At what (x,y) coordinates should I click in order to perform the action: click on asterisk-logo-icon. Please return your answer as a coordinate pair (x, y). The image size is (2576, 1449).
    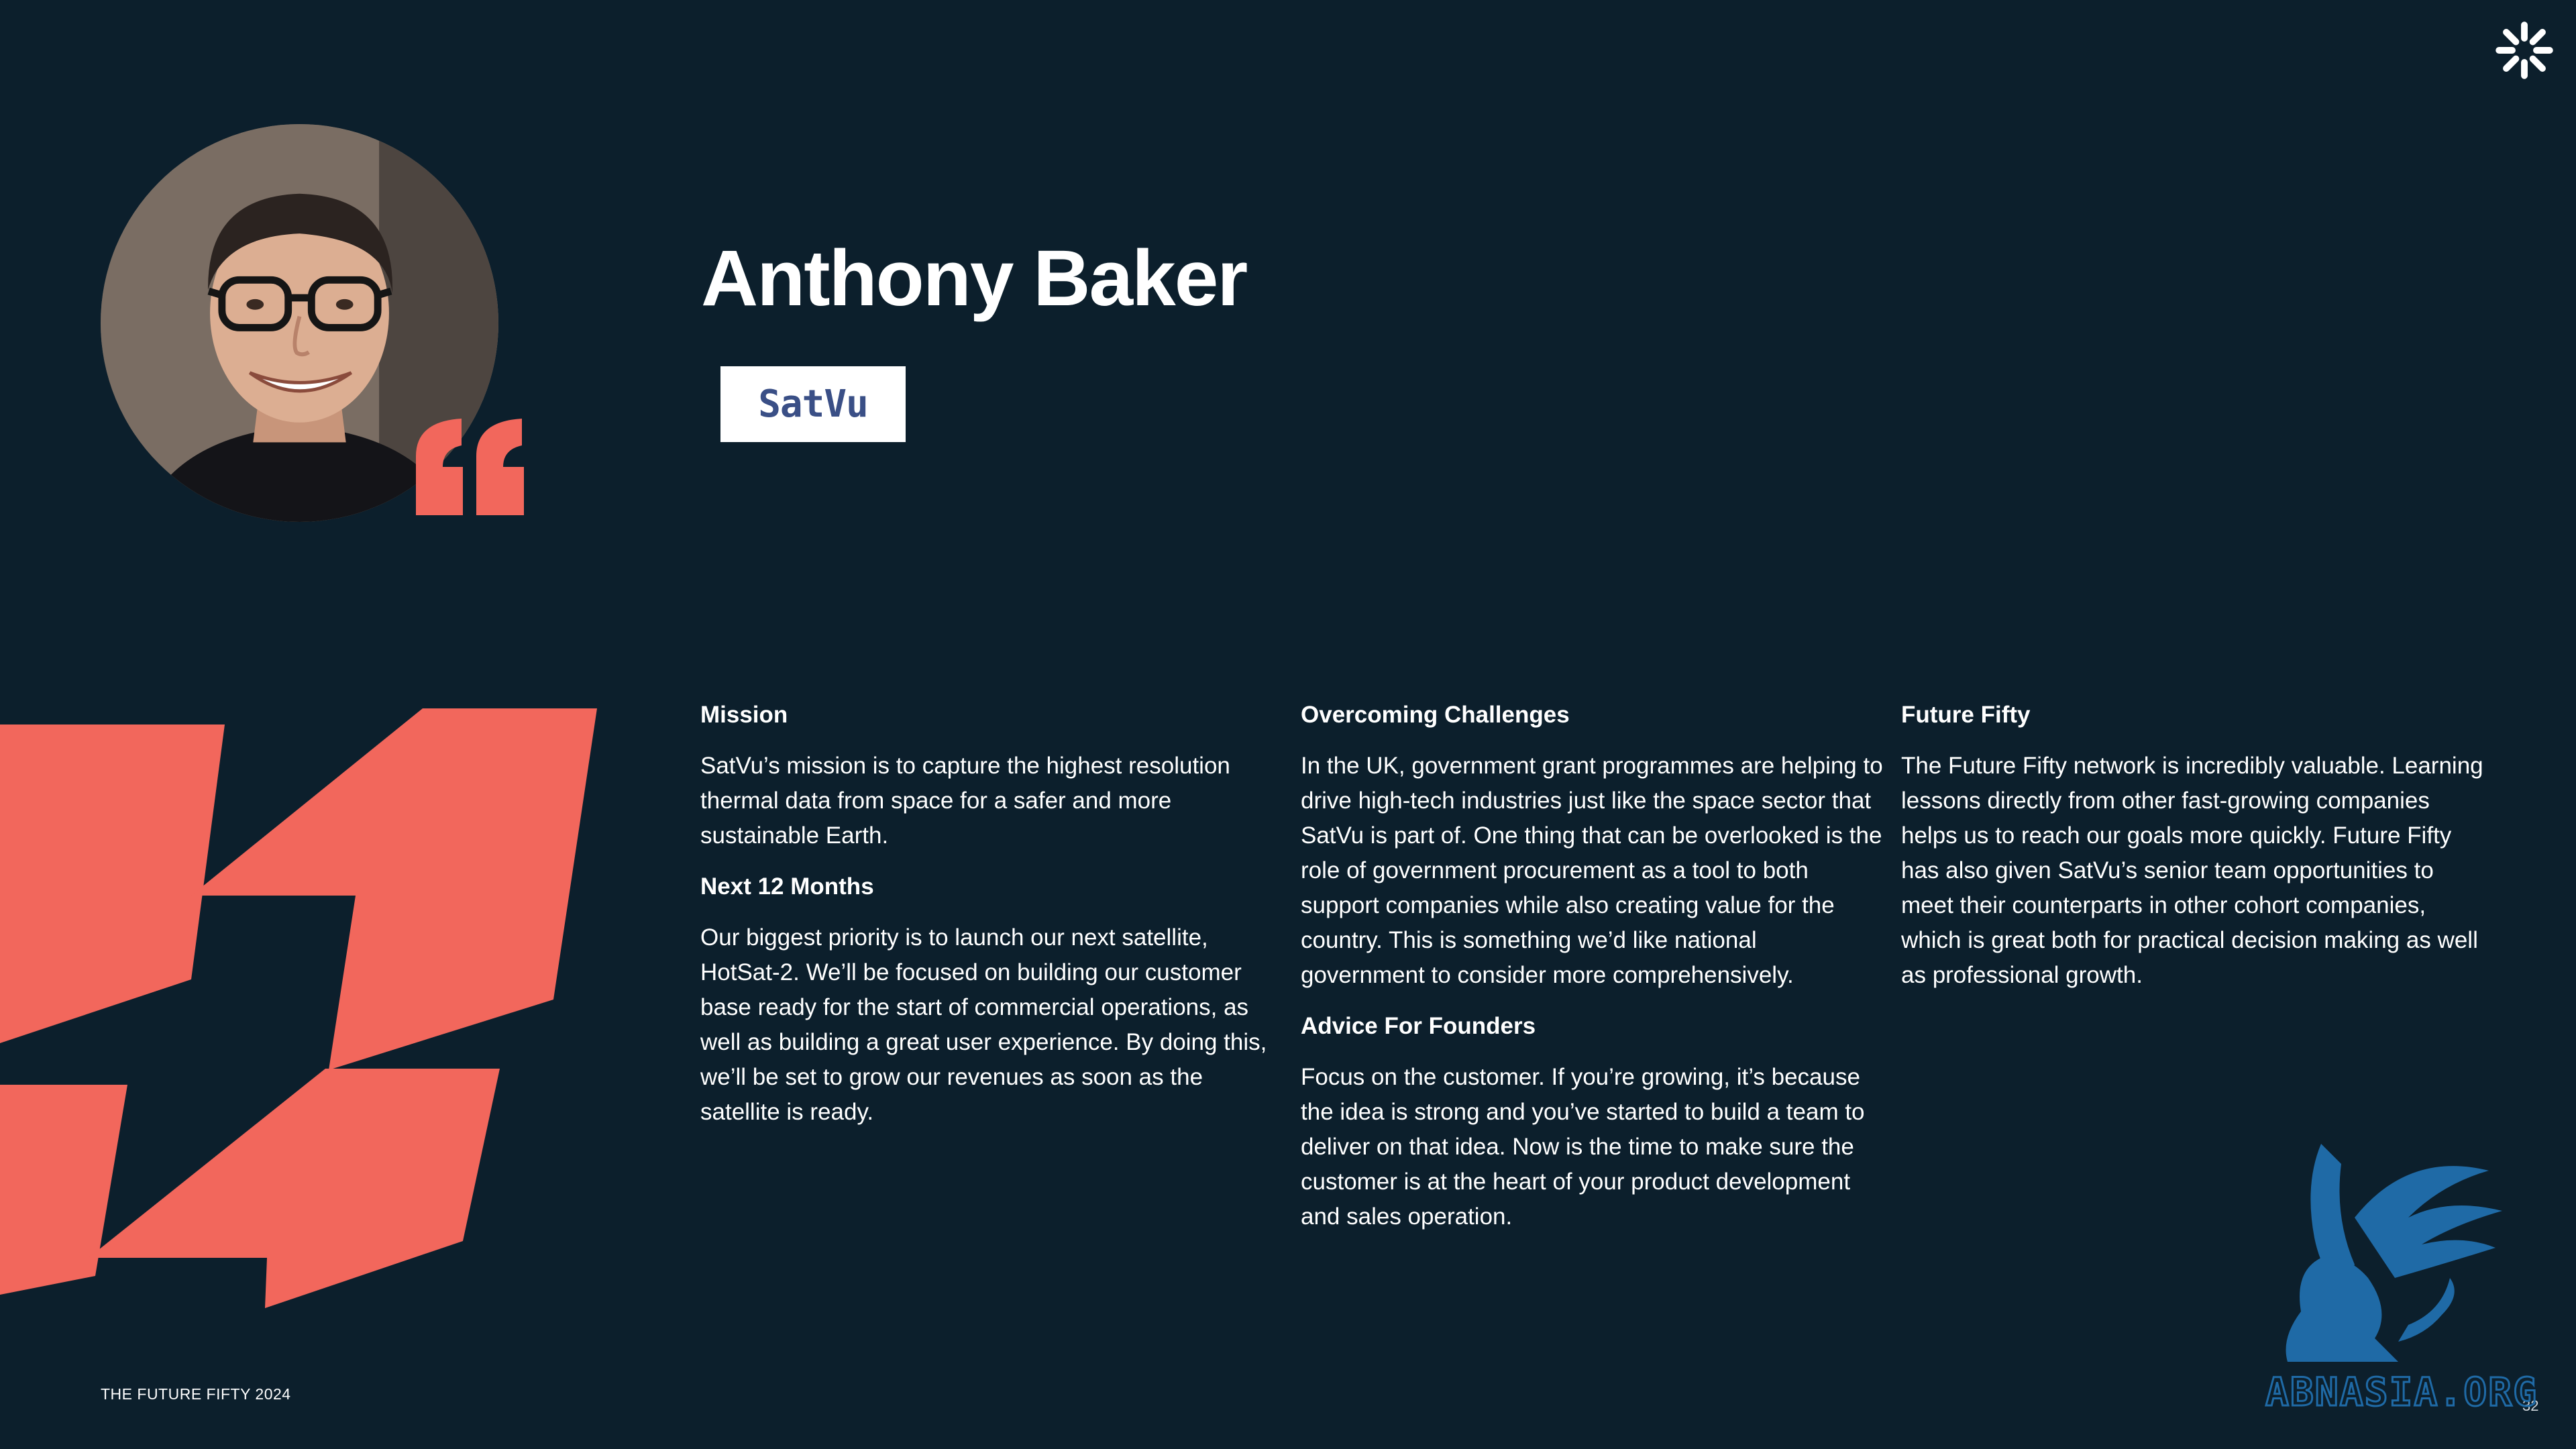
    Looking at the image, I should click on (2524, 50).